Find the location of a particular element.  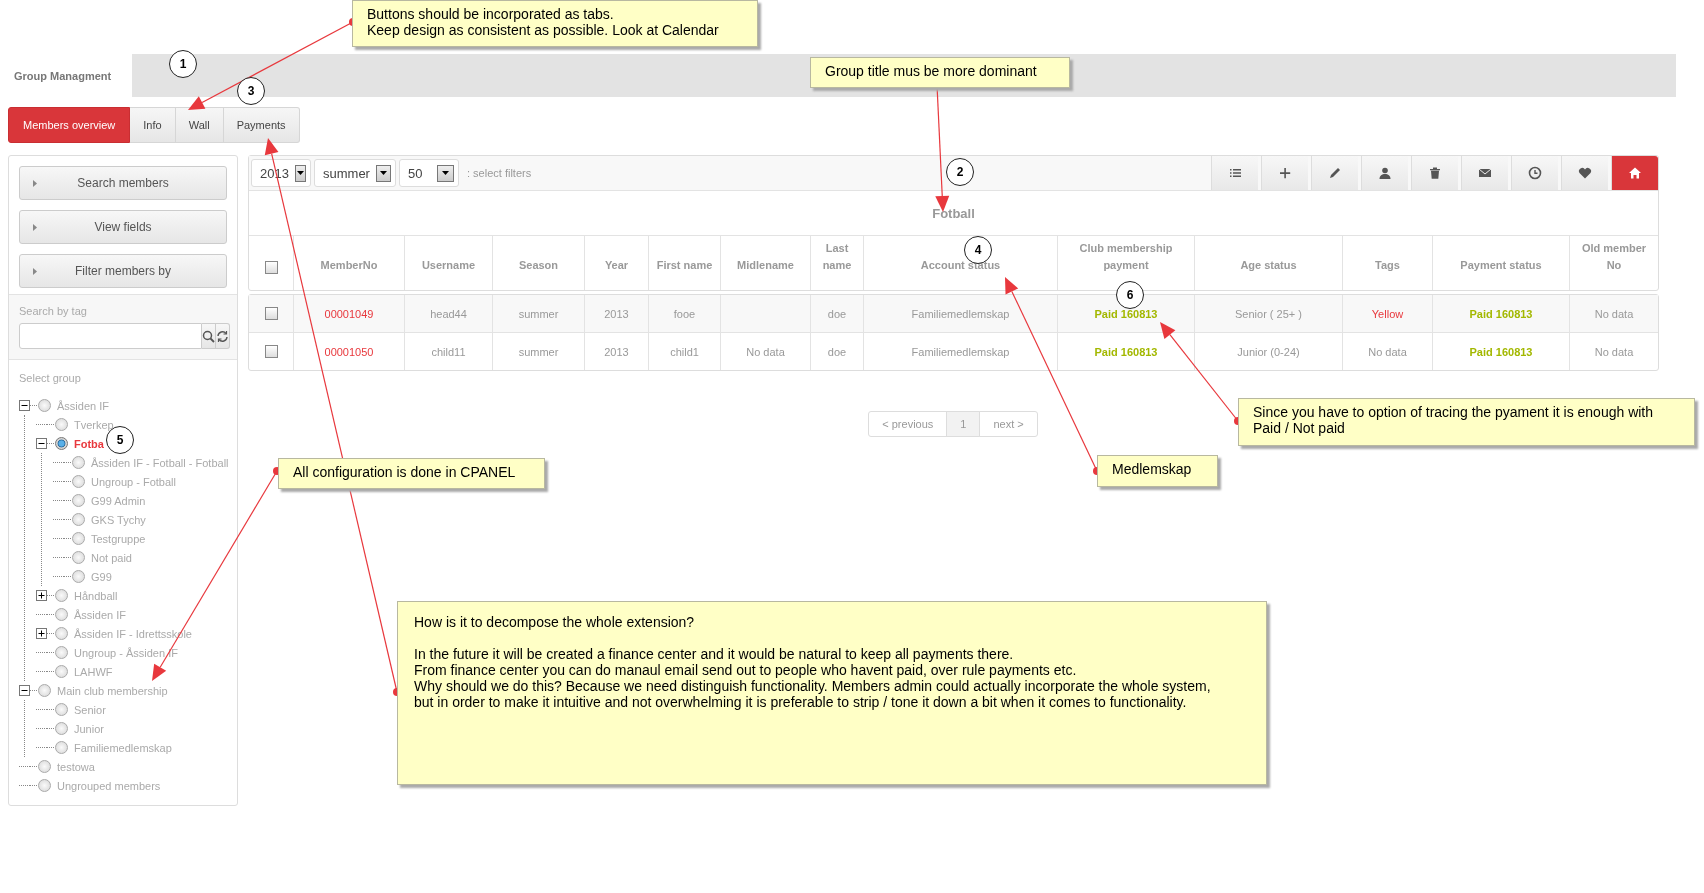

group-label: G99 is located at coordinates (101, 576).